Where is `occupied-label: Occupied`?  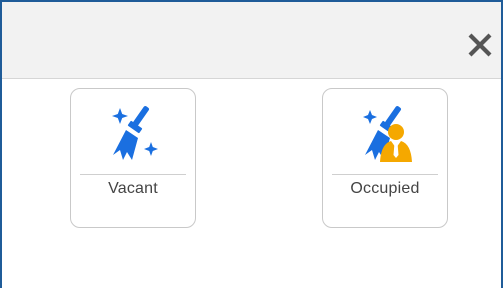 occupied-label: Occupied is located at coordinates (385, 188).